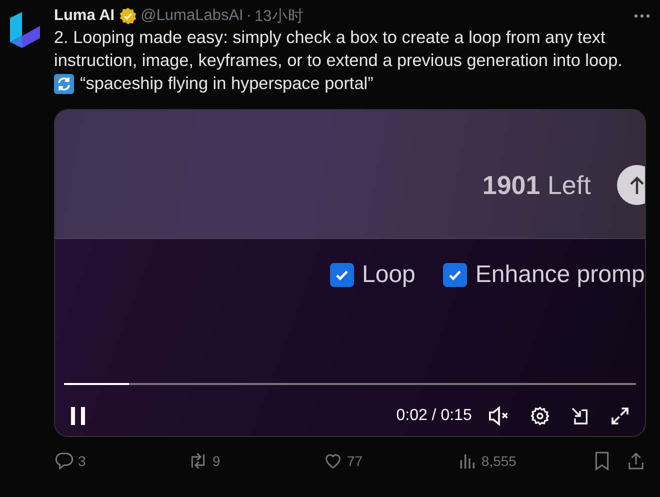  I want to click on heart-icon, so click(332, 461).